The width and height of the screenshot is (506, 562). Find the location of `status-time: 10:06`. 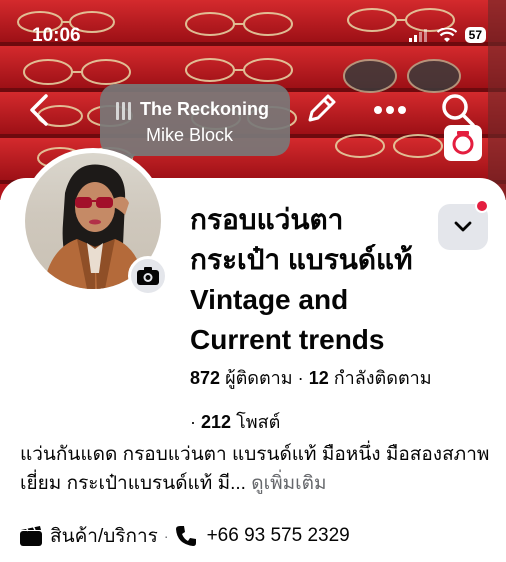

status-time: 10:06 is located at coordinates (56, 35).